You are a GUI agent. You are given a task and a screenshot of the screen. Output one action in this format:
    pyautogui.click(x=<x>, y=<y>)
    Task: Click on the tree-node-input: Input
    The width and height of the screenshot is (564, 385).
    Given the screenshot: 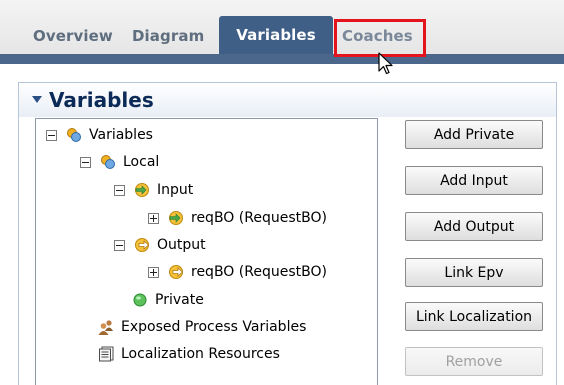 What is the action you would take?
    pyautogui.click(x=153, y=190)
    